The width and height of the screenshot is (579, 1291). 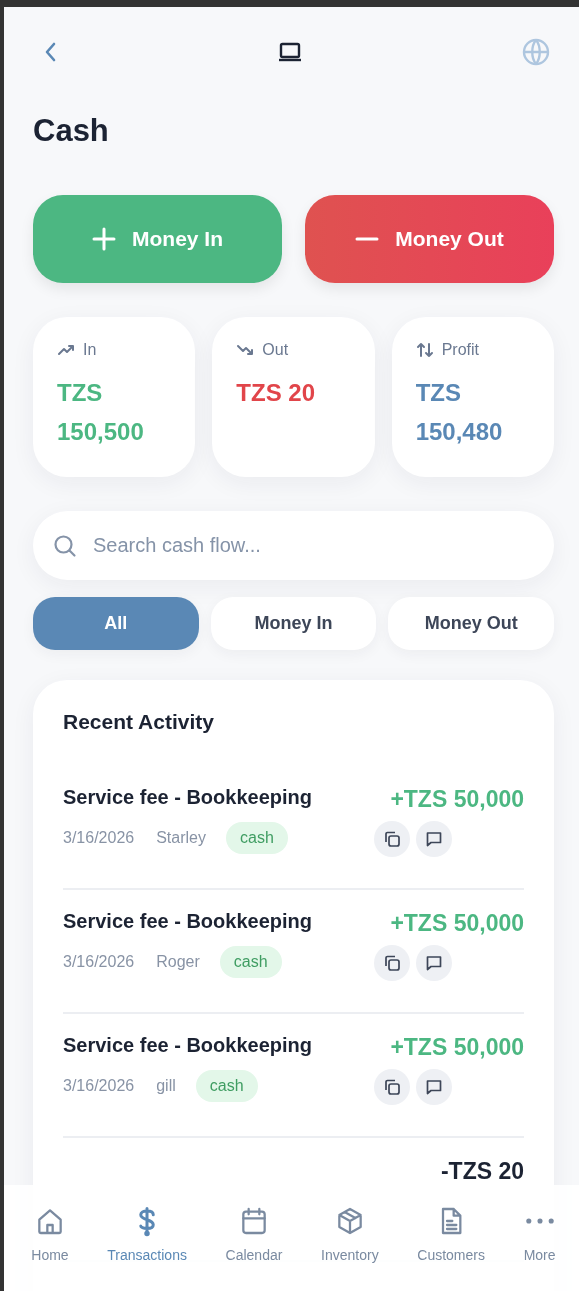 I want to click on laptop-icon, so click(x=289, y=52).